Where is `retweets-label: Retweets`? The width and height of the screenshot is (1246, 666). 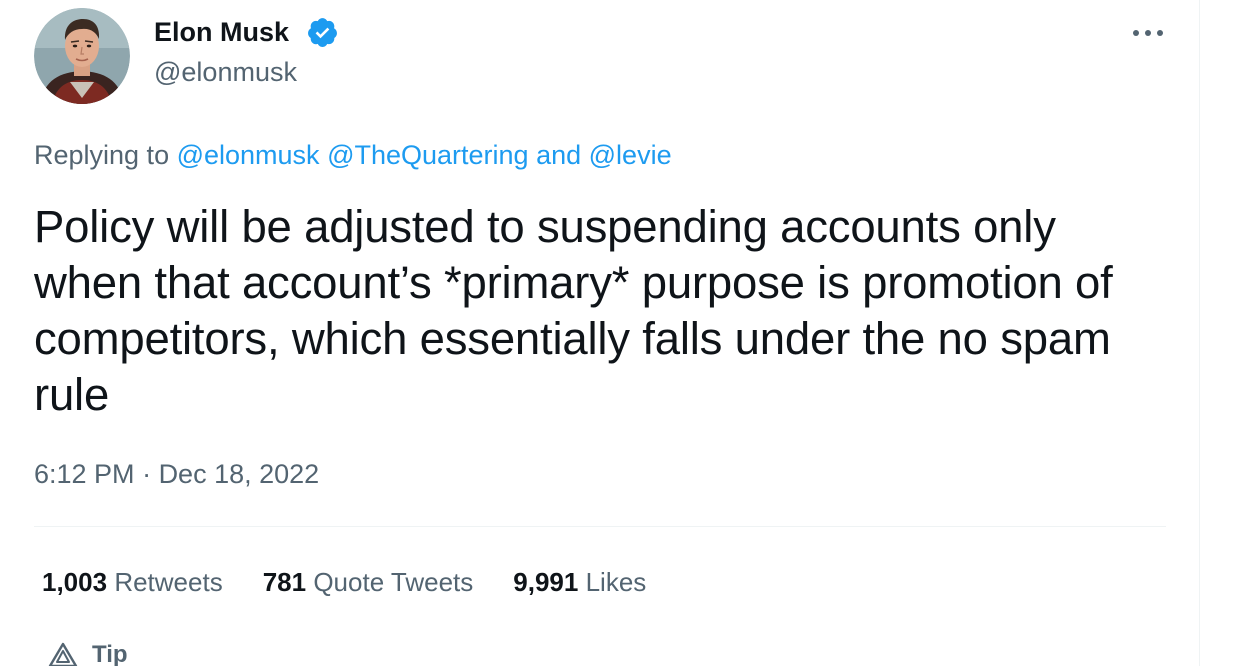 retweets-label: Retweets is located at coordinates (168, 582).